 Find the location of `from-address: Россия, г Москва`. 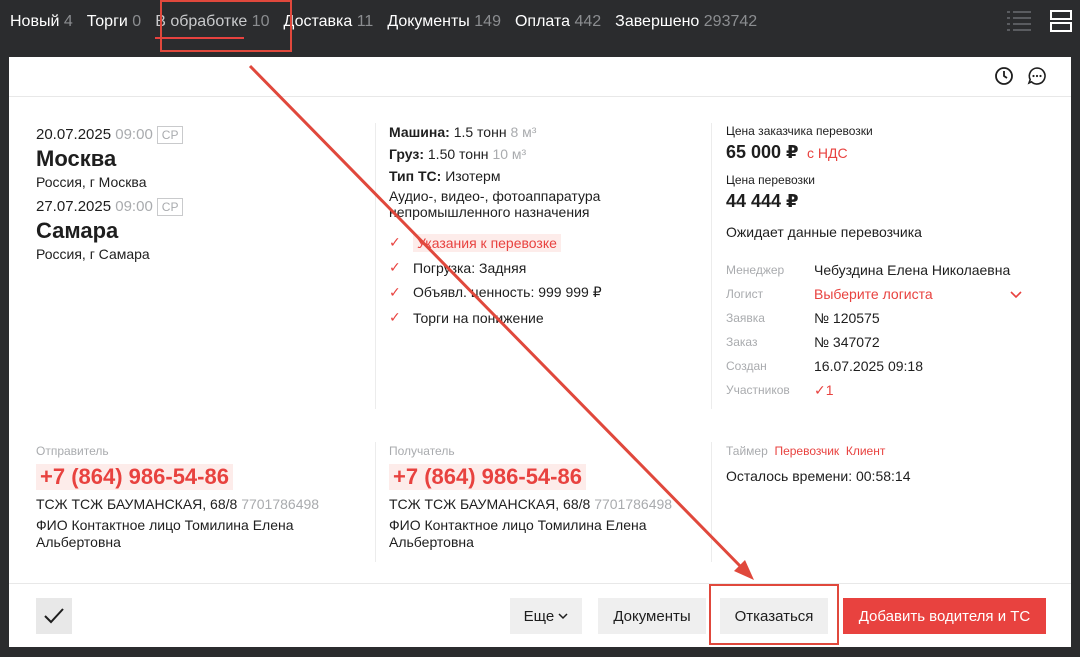

from-address: Россия, г Москва is located at coordinates (91, 182).